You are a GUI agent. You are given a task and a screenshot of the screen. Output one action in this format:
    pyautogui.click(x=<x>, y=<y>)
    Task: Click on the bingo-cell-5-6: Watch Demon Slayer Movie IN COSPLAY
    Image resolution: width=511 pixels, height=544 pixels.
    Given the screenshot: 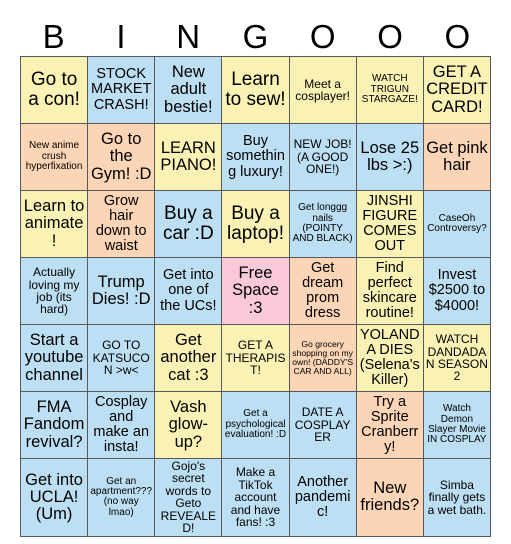 What is the action you would take?
    pyautogui.click(x=457, y=425)
    